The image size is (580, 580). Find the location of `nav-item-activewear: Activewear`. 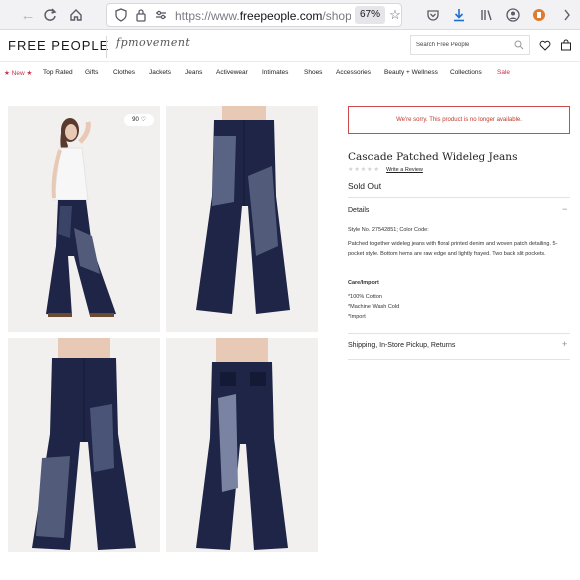

nav-item-activewear: Activewear is located at coordinates (232, 72).